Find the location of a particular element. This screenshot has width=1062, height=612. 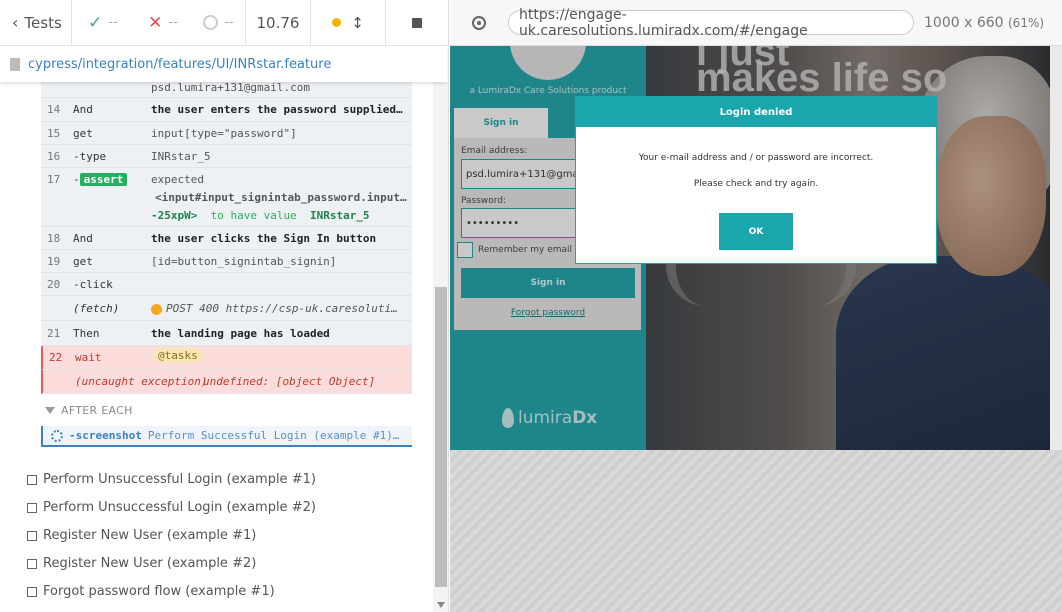

auto-scroll-toggle: ↕ is located at coordinates (348, 23).